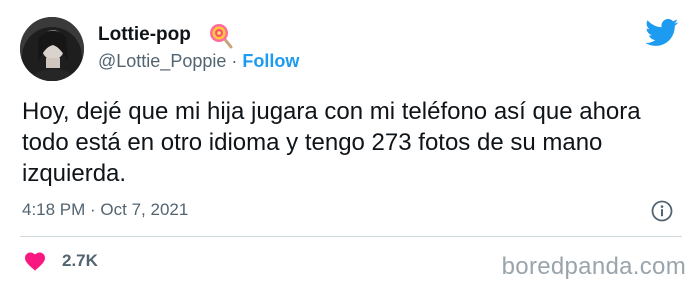 This screenshot has width=700, height=288. Describe the element at coordinates (80, 260) in the screenshot. I see `like-count: 2.7K` at that location.